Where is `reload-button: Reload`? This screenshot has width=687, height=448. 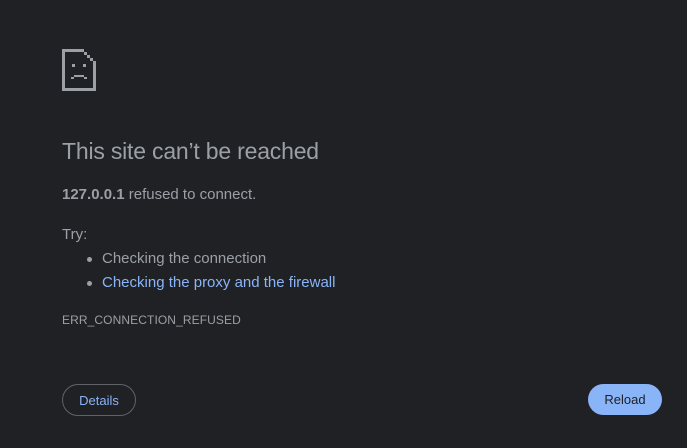 reload-button: Reload is located at coordinates (625, 399).